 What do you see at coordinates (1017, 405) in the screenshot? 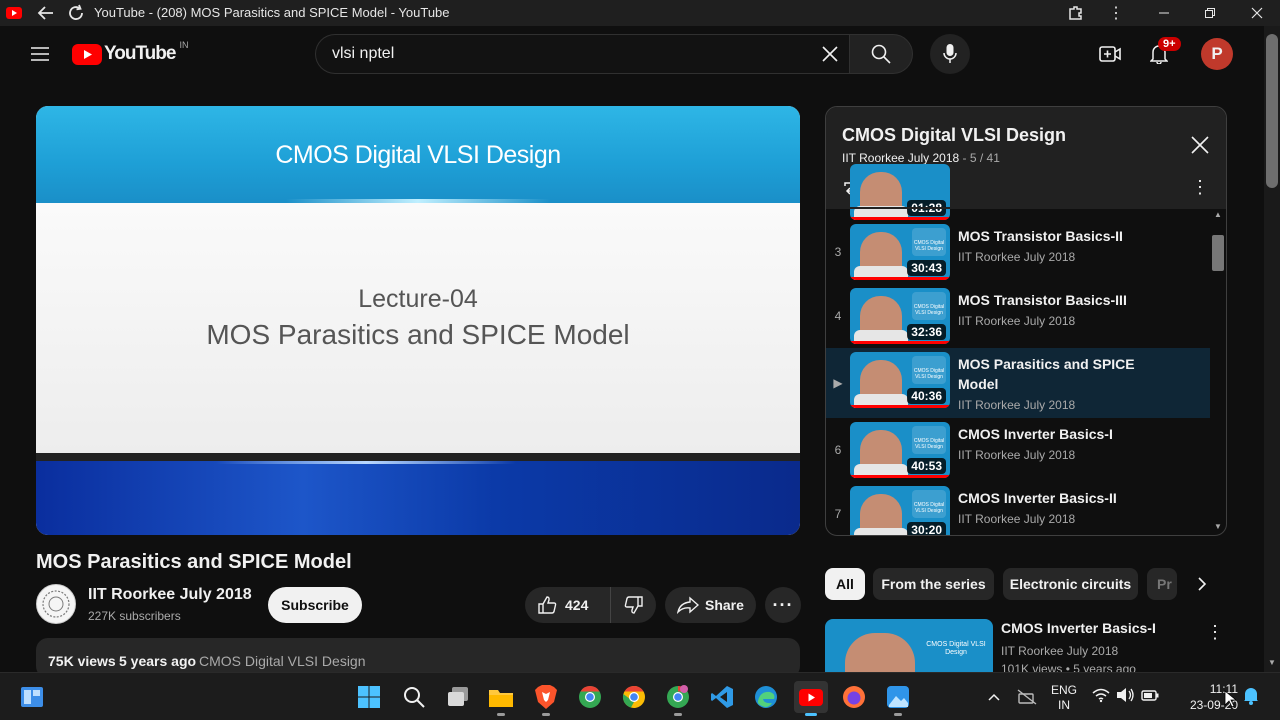
I see `playlist-item-channel: IIT Roorkee July 2018` at bounding box center [1017, 405].